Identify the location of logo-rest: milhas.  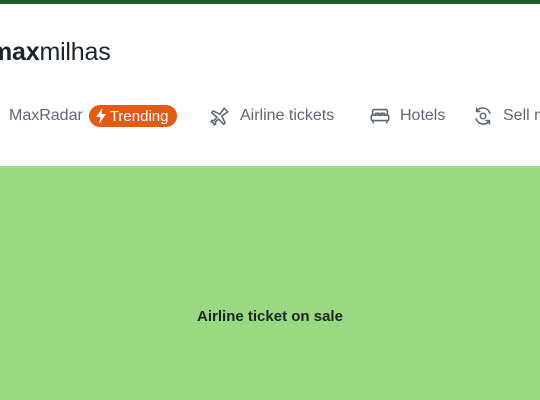
(75, 52).